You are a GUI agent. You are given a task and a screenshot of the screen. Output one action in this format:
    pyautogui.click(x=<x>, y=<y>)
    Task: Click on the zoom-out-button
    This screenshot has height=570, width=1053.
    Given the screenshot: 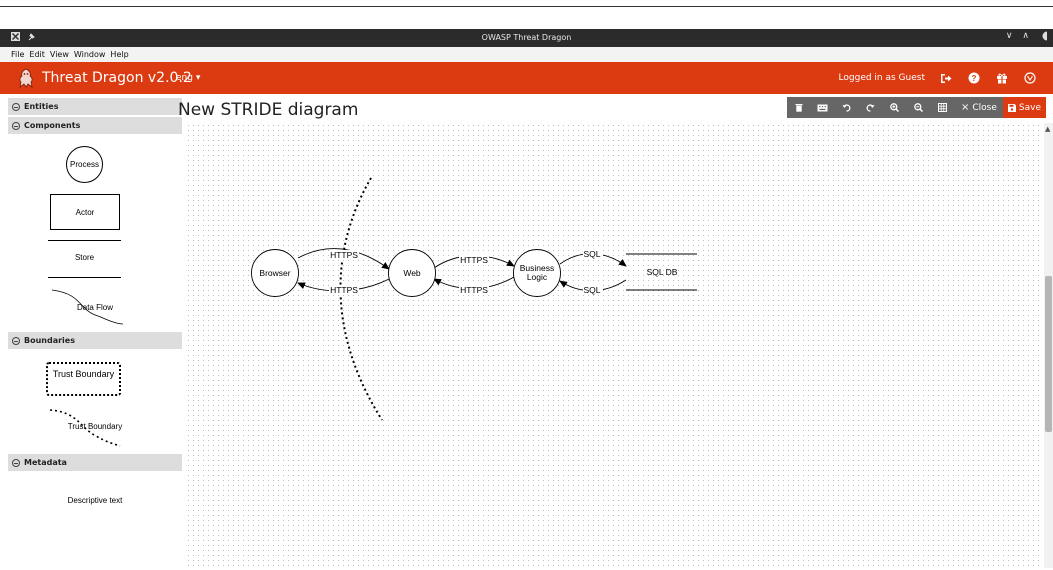 What is the action you would take?
    pyautogui.click(x=918, y=107)
    